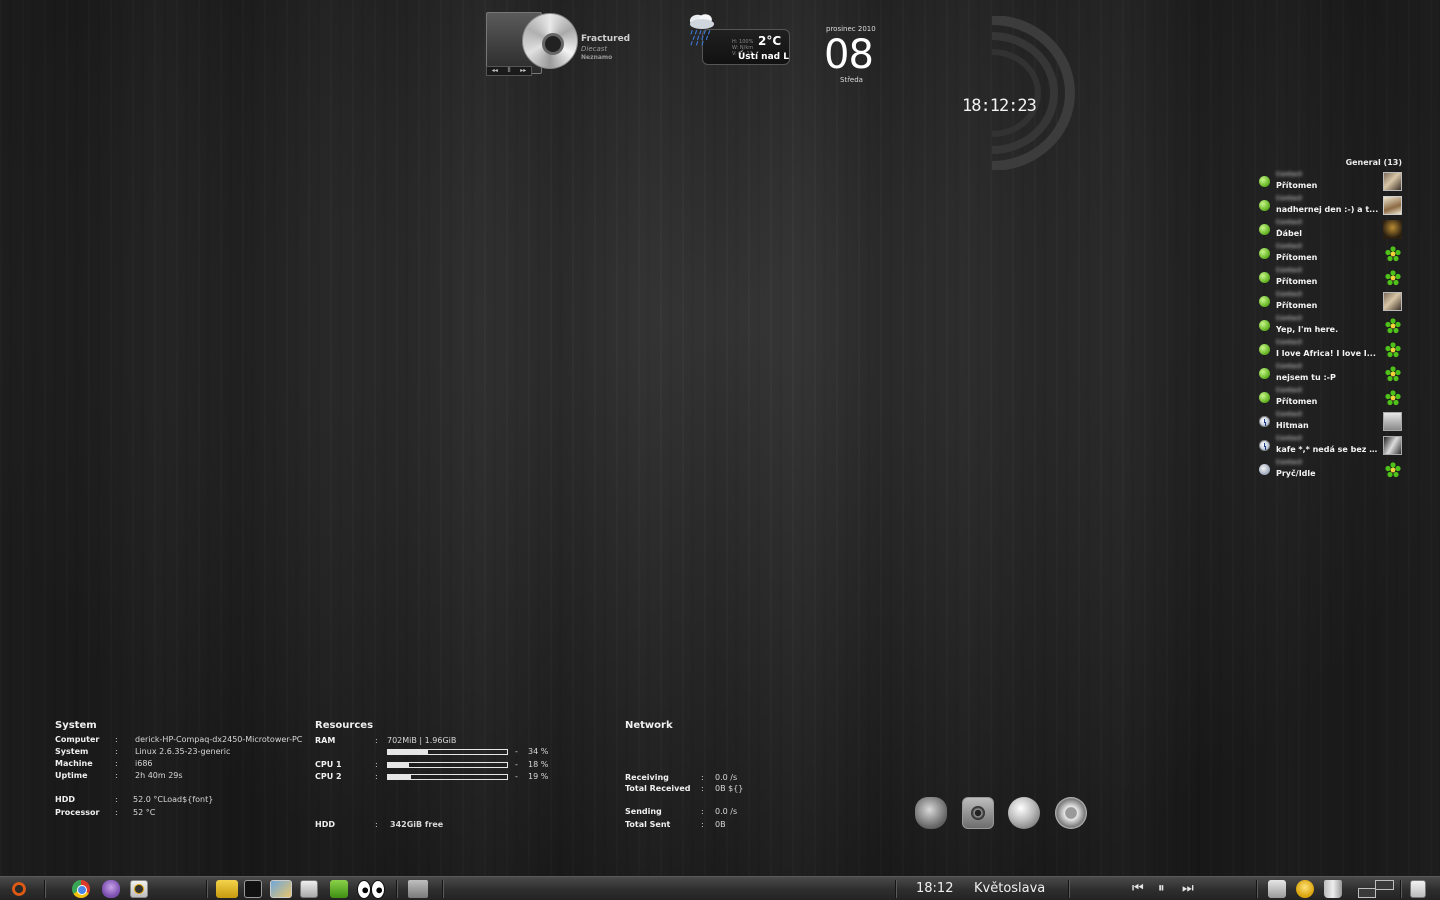  I want to click on cpu2-usage-bar, so click(447, 777).